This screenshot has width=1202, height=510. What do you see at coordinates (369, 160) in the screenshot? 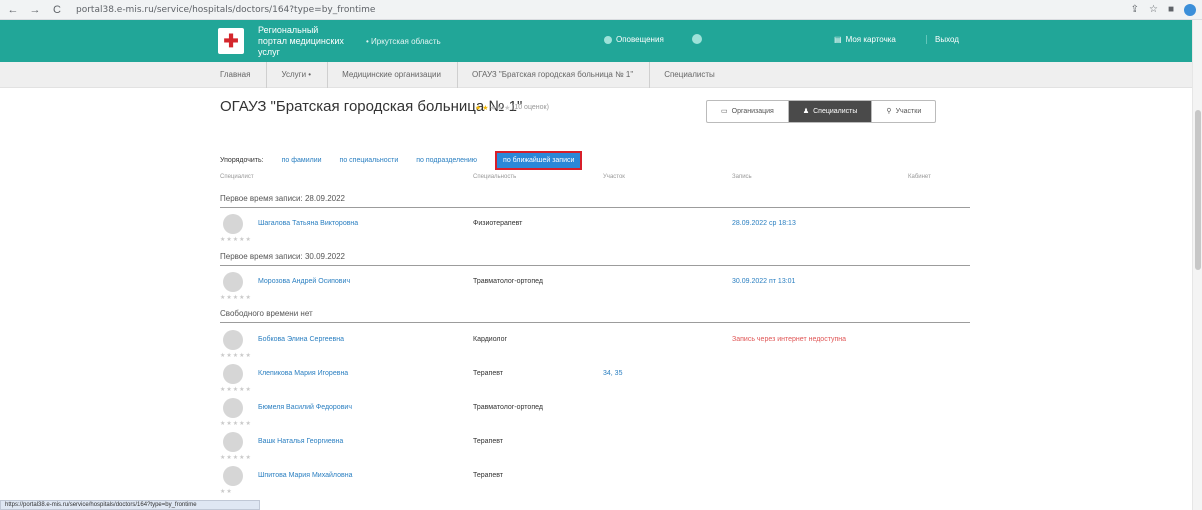
I see `sort-by-specialty: по специальности` at bounding box center [369, 160].